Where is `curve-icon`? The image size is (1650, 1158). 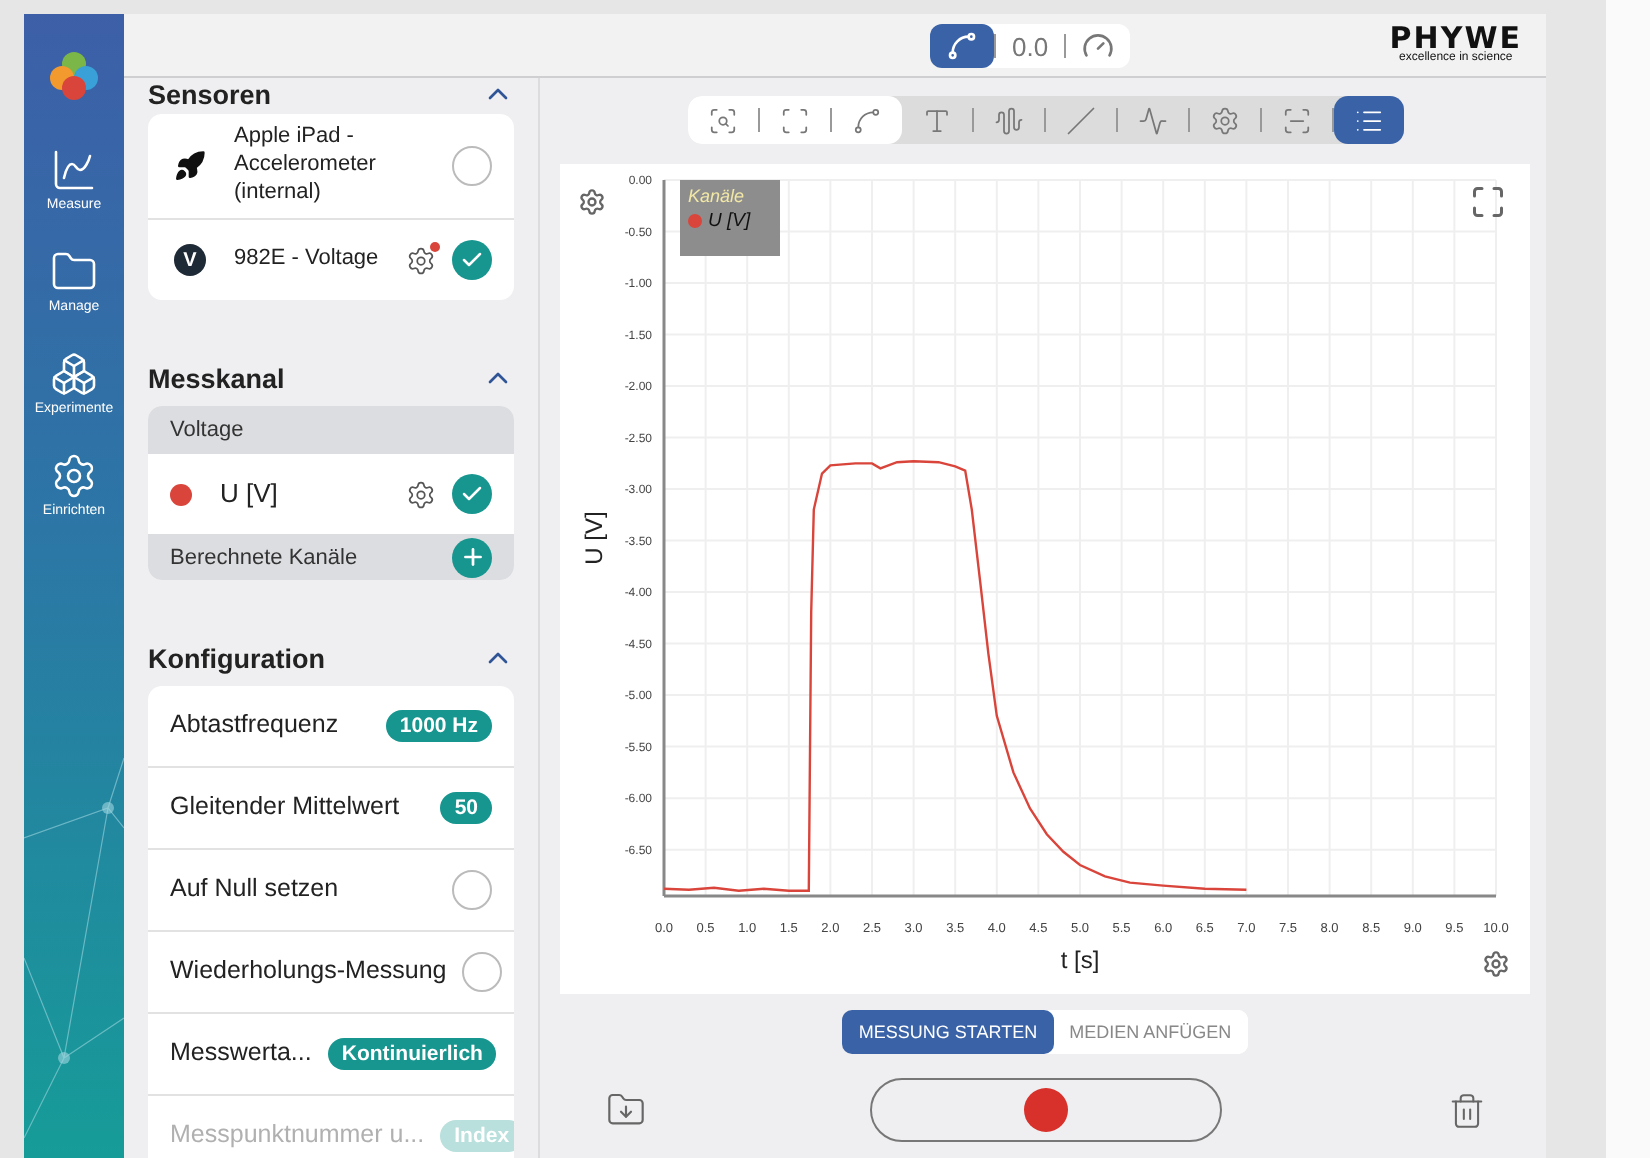 curve-icon is located at coordinates (866, 120).